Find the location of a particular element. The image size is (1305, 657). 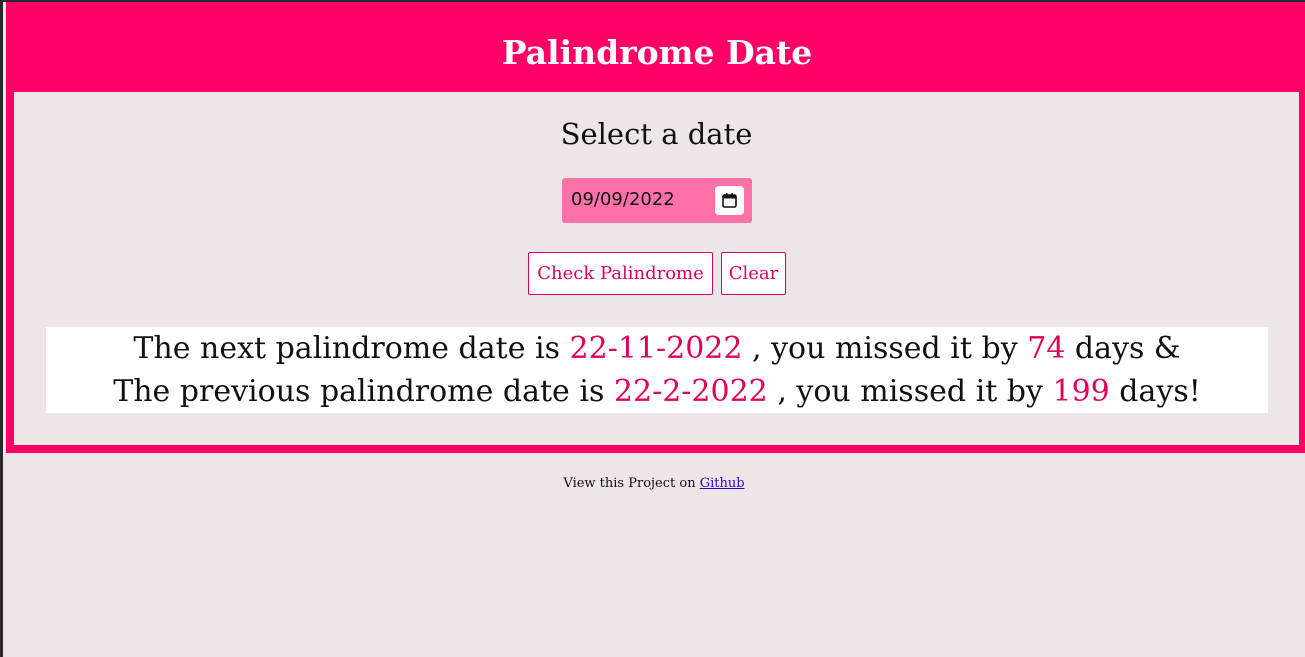

select-date-label: Select a date is located at coordinates (656, 134).